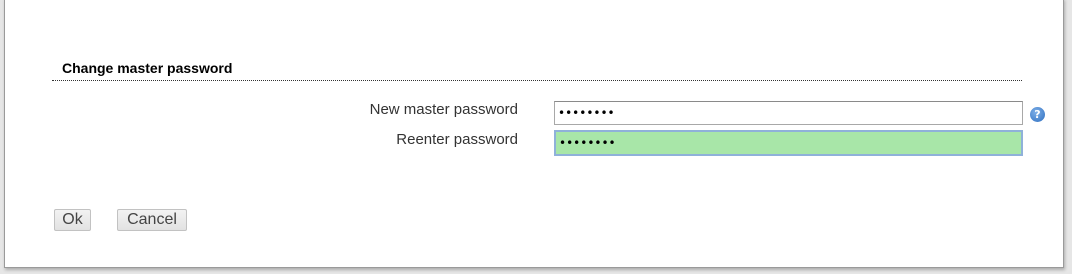 The height and width of the screenshot is (274, 1072). What do you see at coordinates (1037, 114) in the screenshot?
I see `help-icon: ?` at bounding box center [1037, 114].